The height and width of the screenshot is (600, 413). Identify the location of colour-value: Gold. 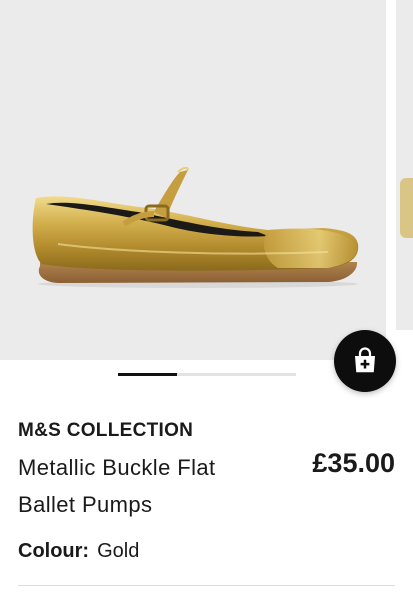
(118, 551).